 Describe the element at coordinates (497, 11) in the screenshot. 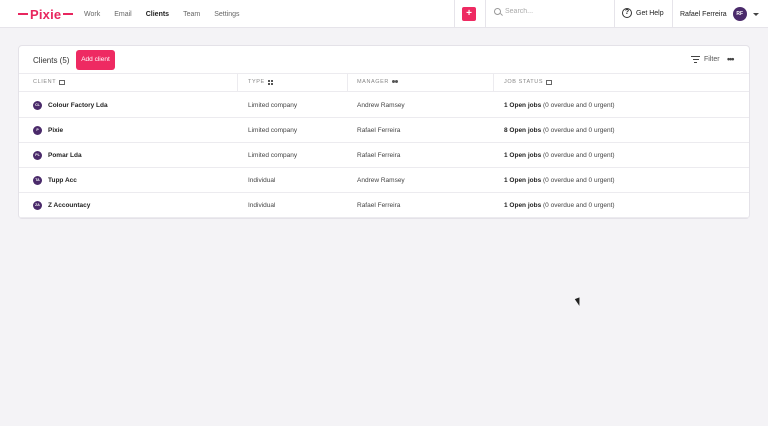

I see `search-icon` at that location.